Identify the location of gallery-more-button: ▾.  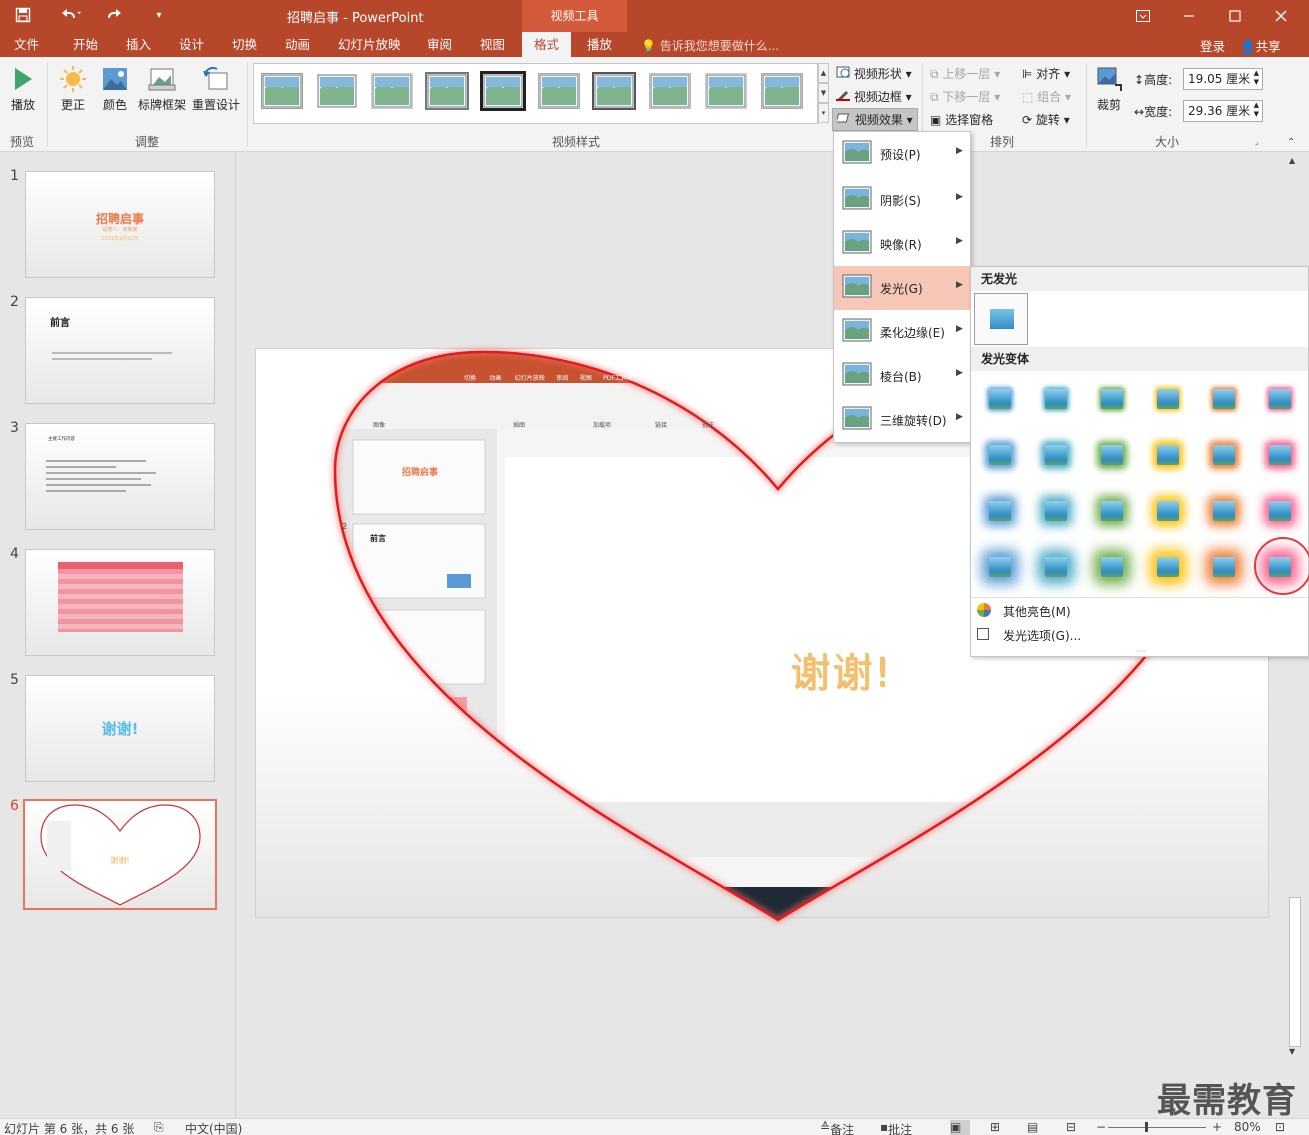
(823, 113).